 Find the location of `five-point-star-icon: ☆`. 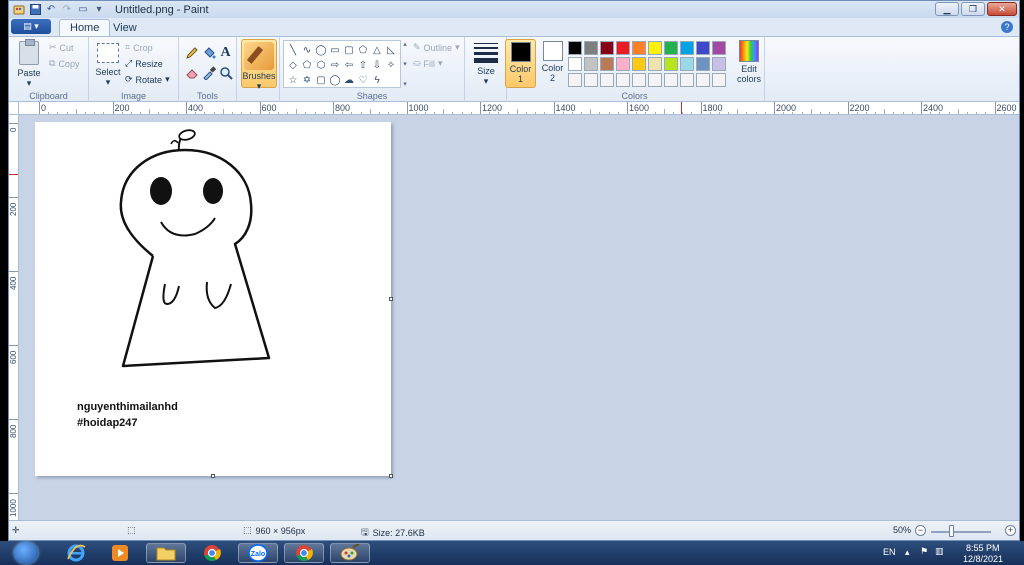

five-point-star-icon: ☆ is located at coordinates (293, 80).